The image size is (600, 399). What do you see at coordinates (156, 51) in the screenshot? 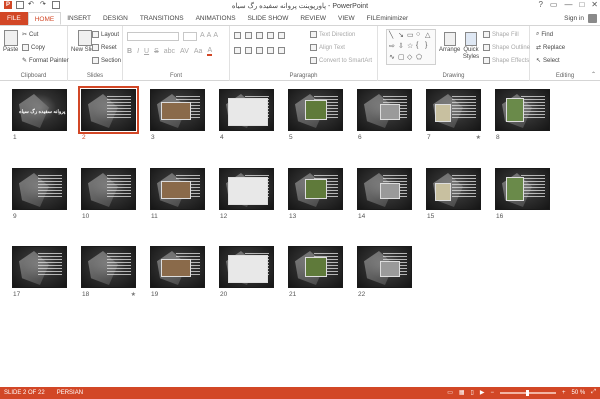
I see `strikethrough-button: S` at bounding box center [156, 51].